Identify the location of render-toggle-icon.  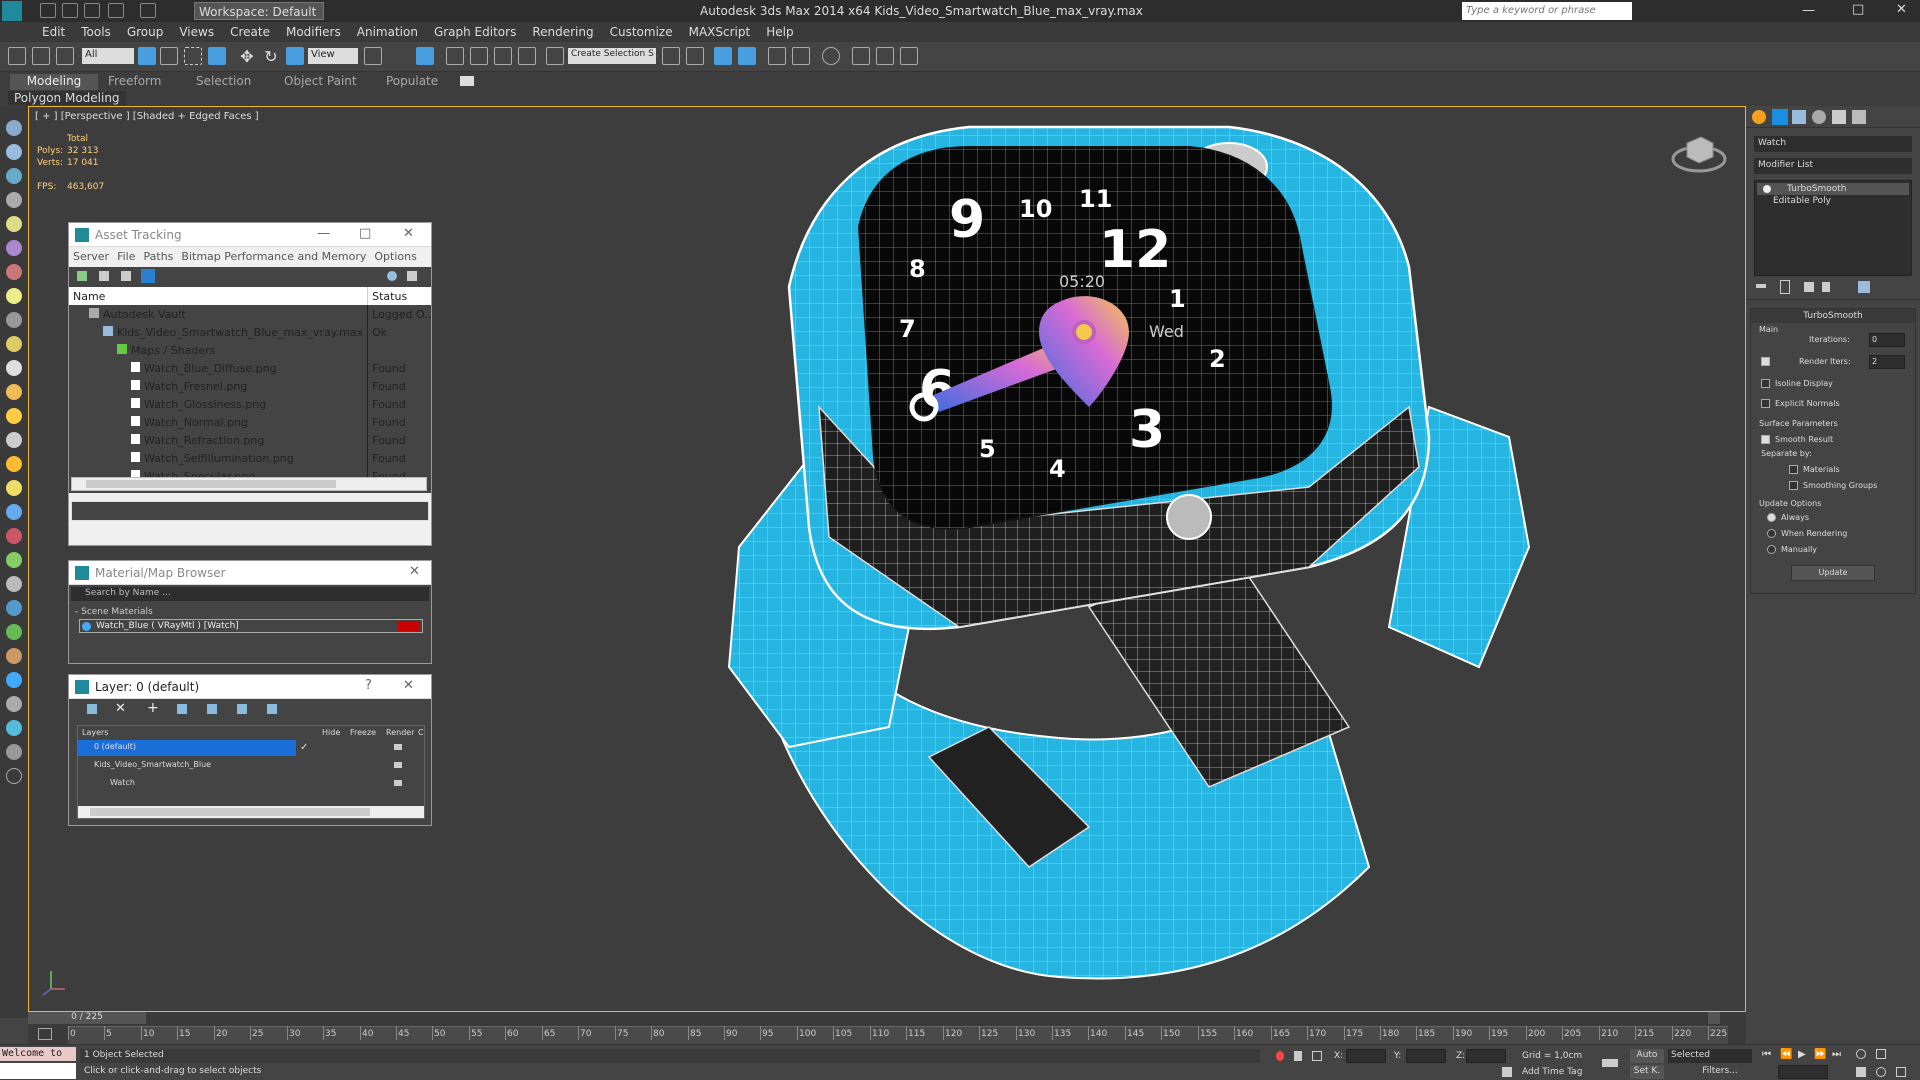
(398, 747).